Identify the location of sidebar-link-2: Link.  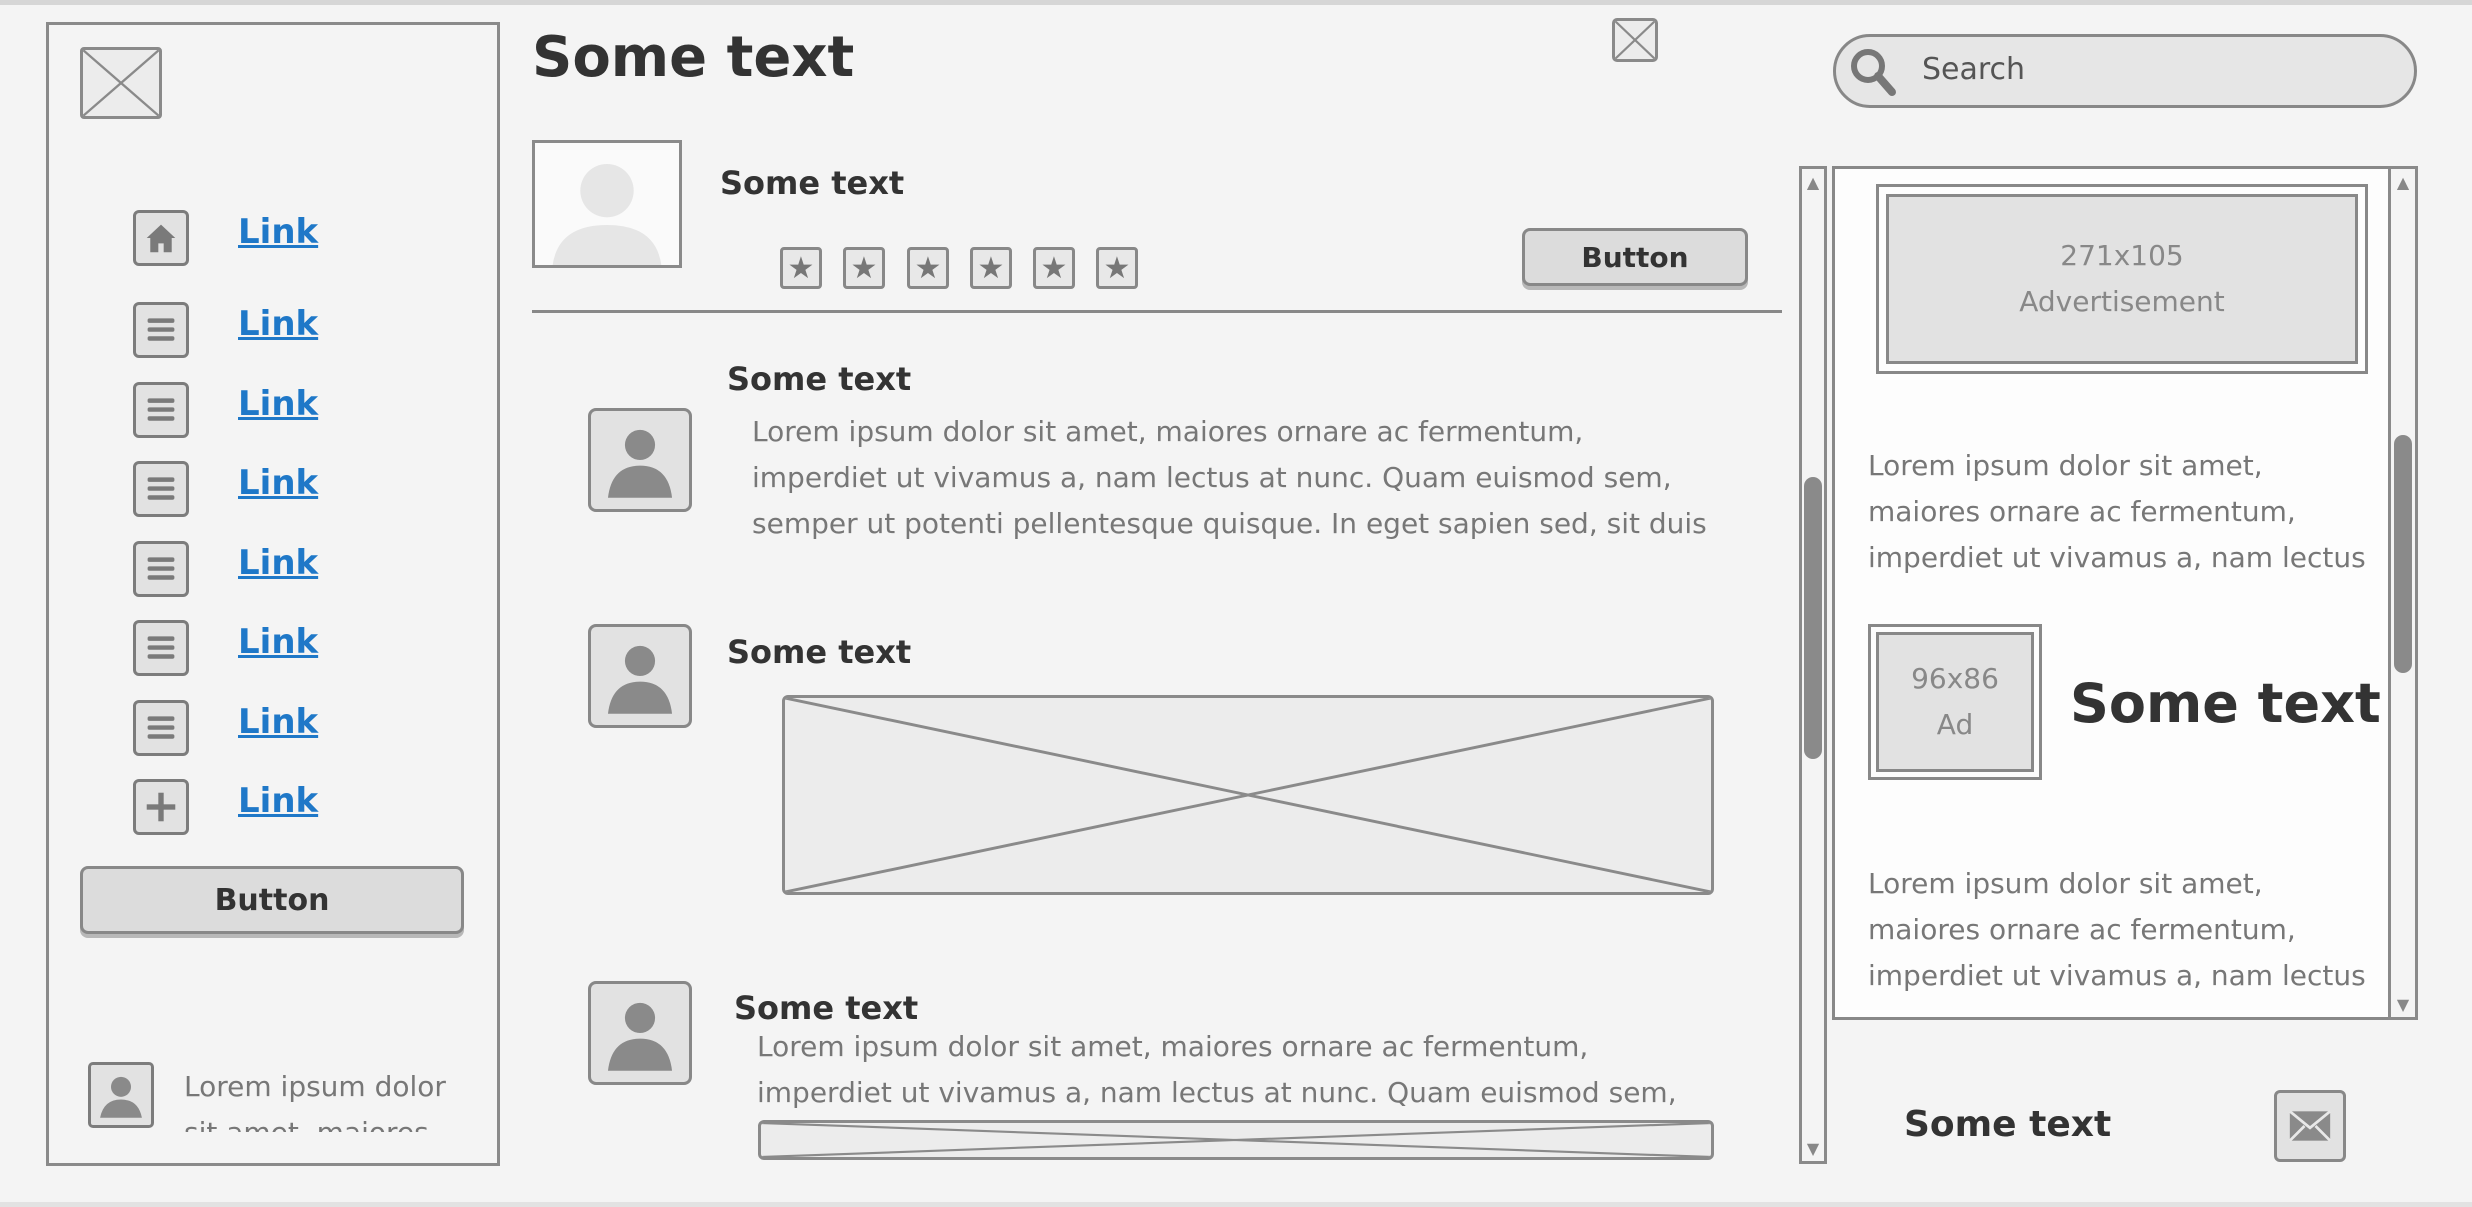
(278, 324).